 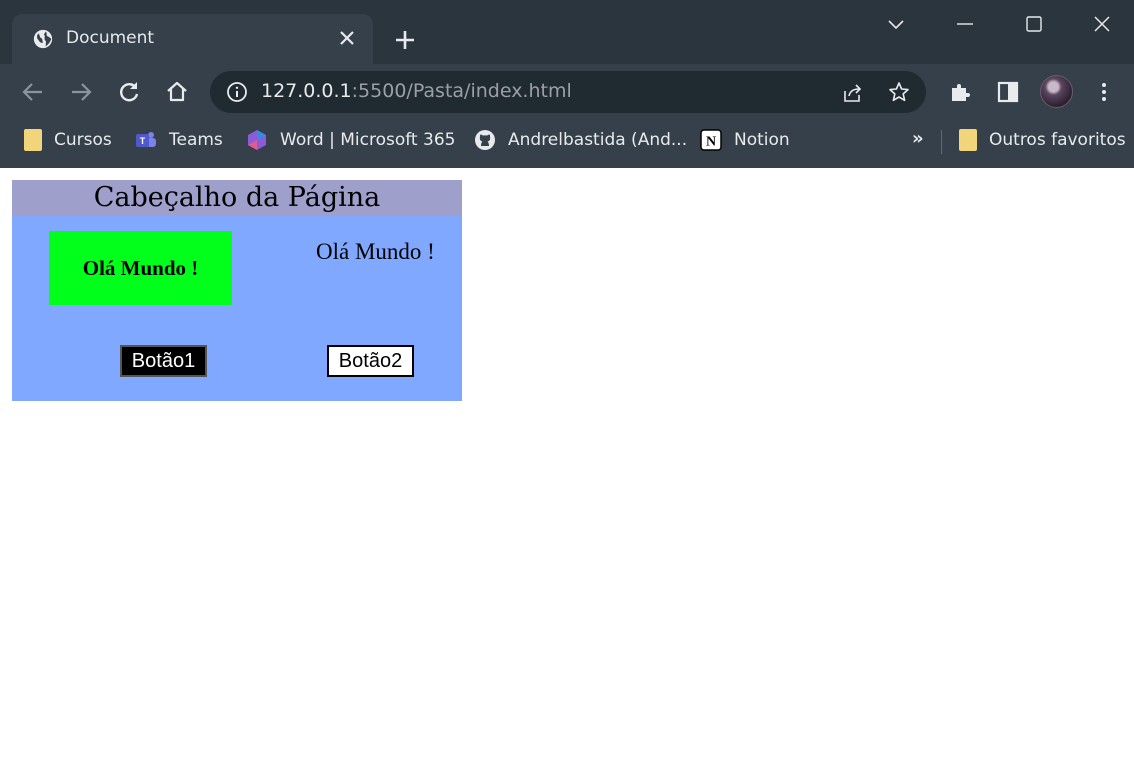 I want to click on address-bar: 127.0.0.1:5500/Pasta/index.html, so click(x=568, y=92).